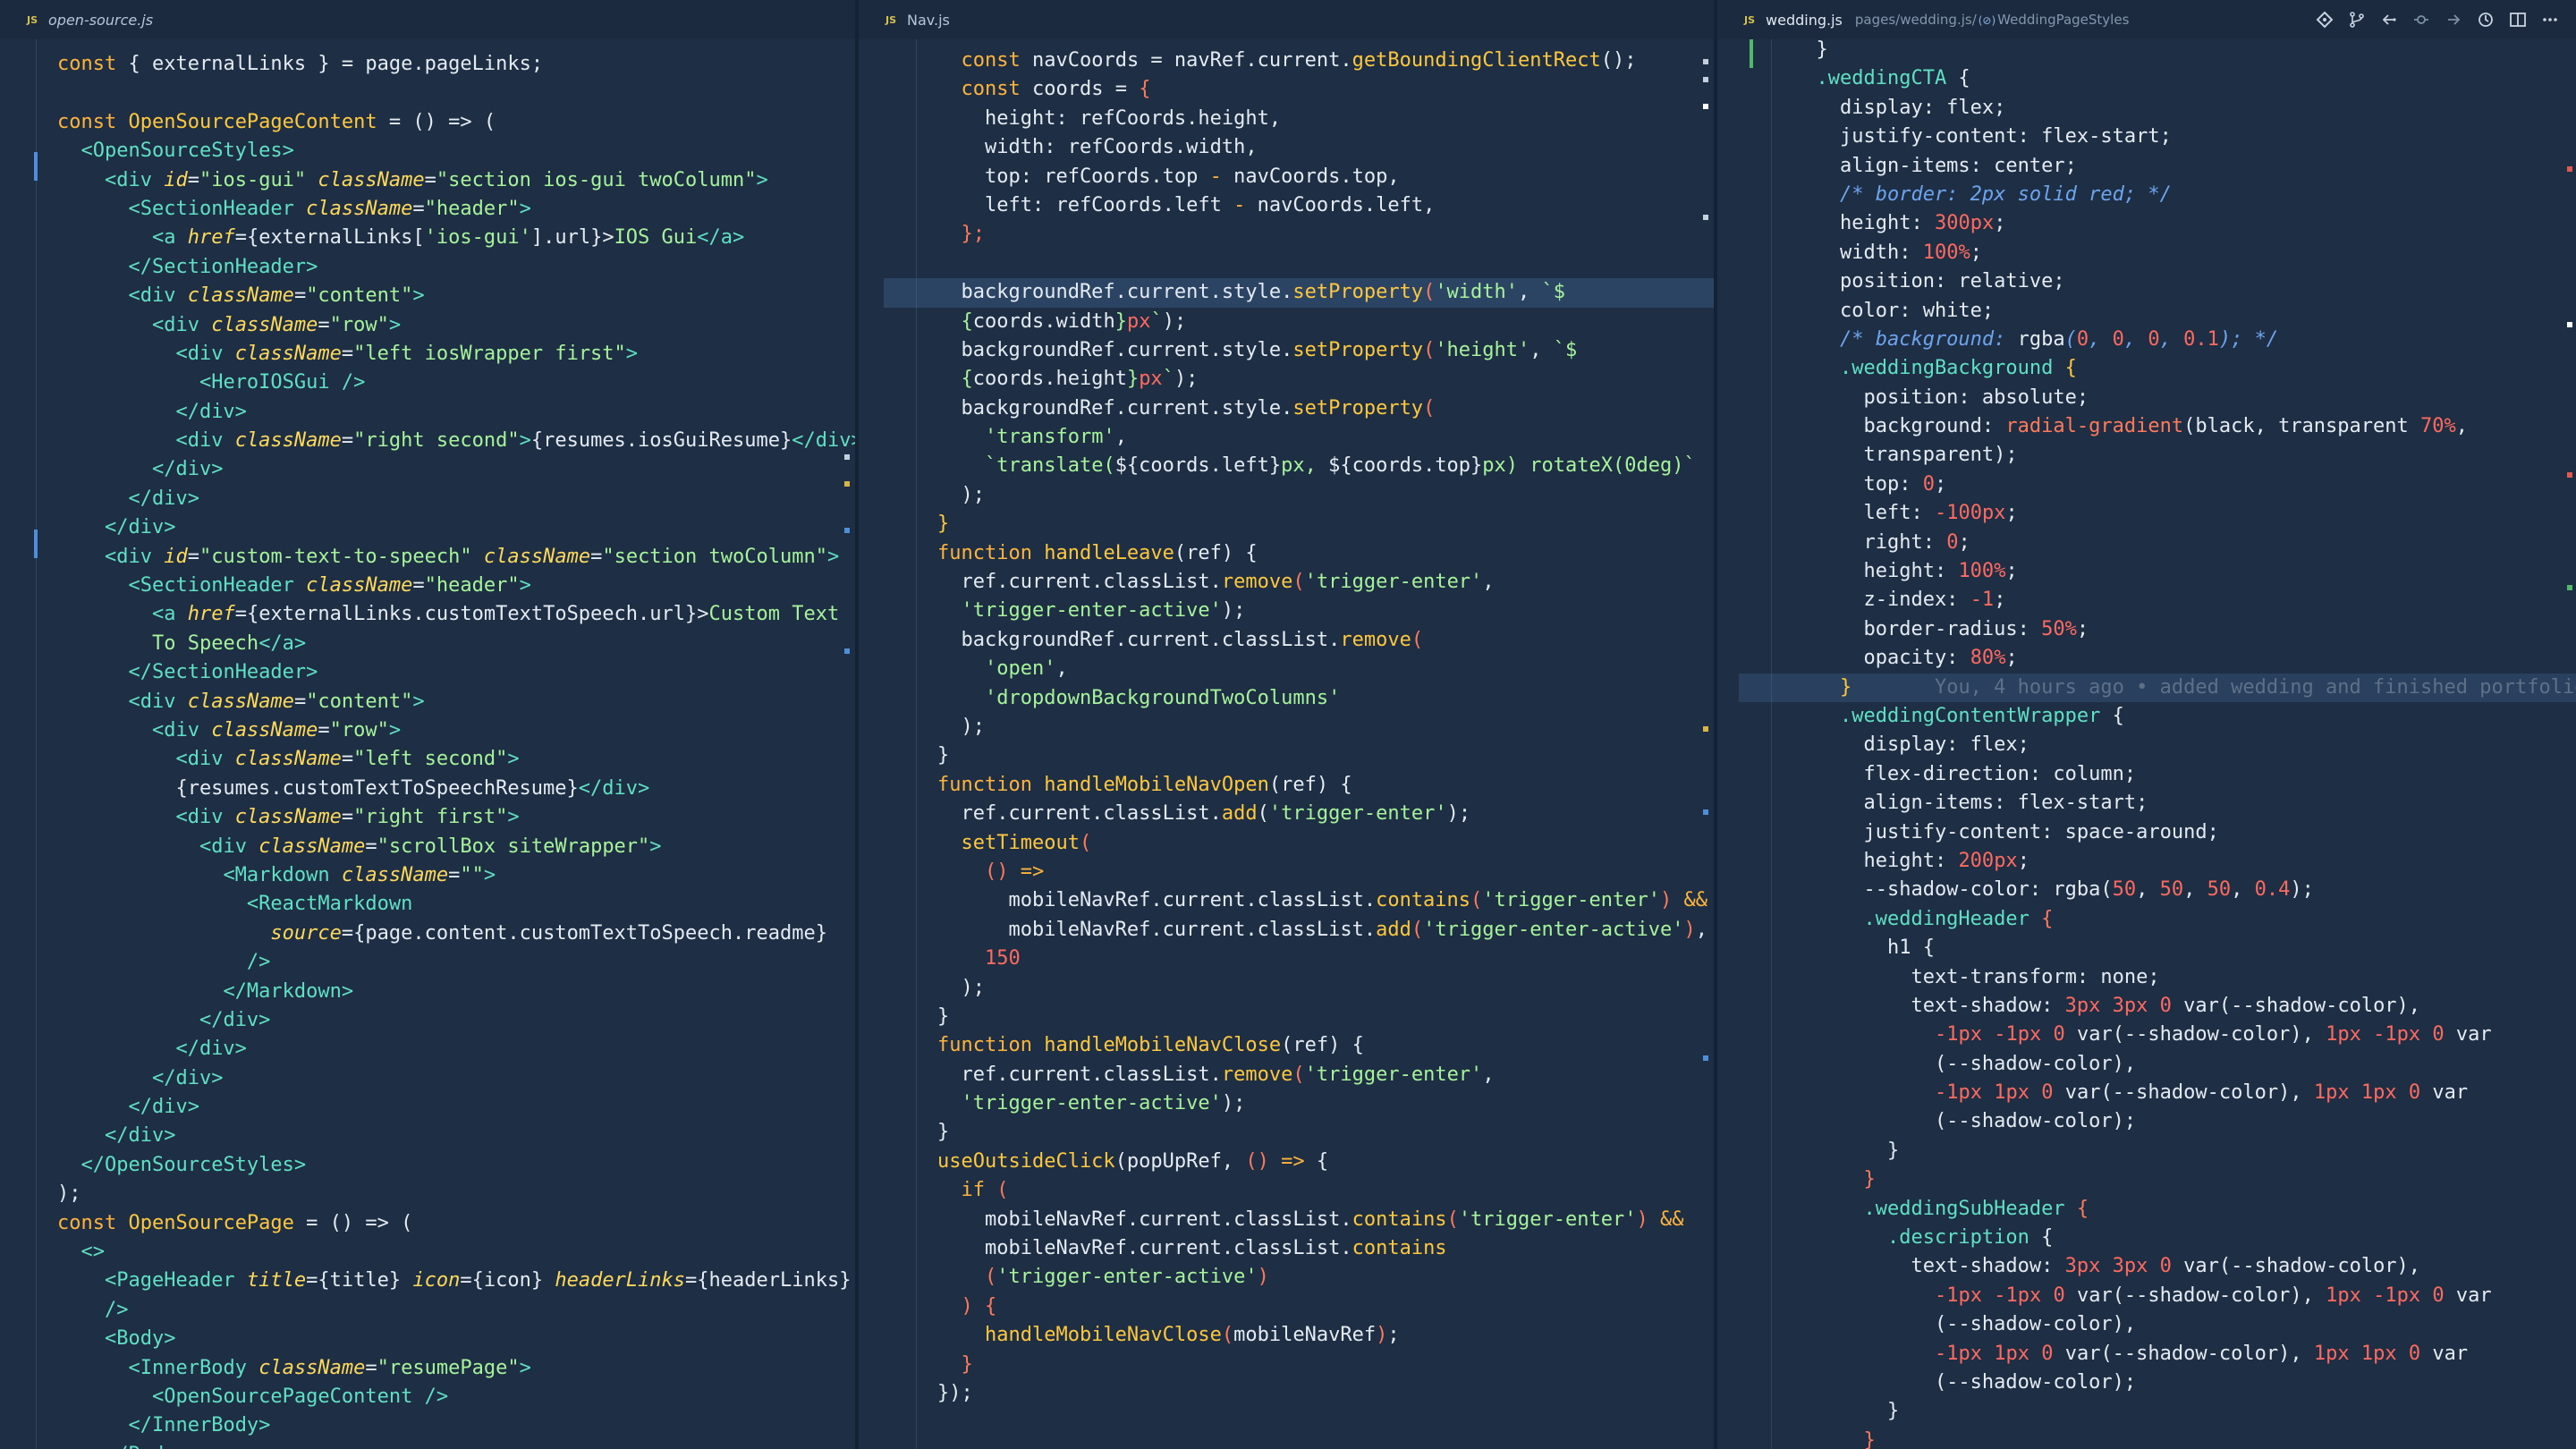  I want to click on code-line: color: white;, so click(2184, 311).